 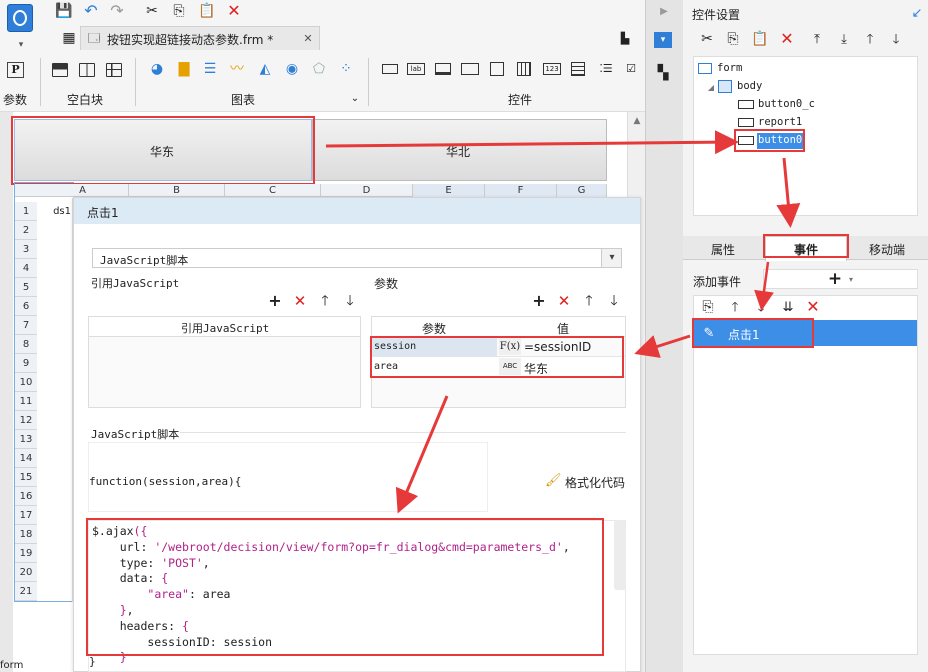 What do you see at coordinates (422, 454) in the screenshot?
I see `arrow-params-to-code` at bounding box center [422, 454].